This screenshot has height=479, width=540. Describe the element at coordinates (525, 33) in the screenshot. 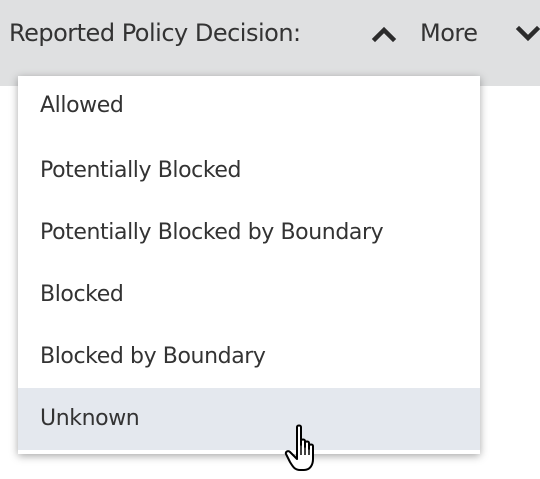

I see `chevron-down-icon` at that location.